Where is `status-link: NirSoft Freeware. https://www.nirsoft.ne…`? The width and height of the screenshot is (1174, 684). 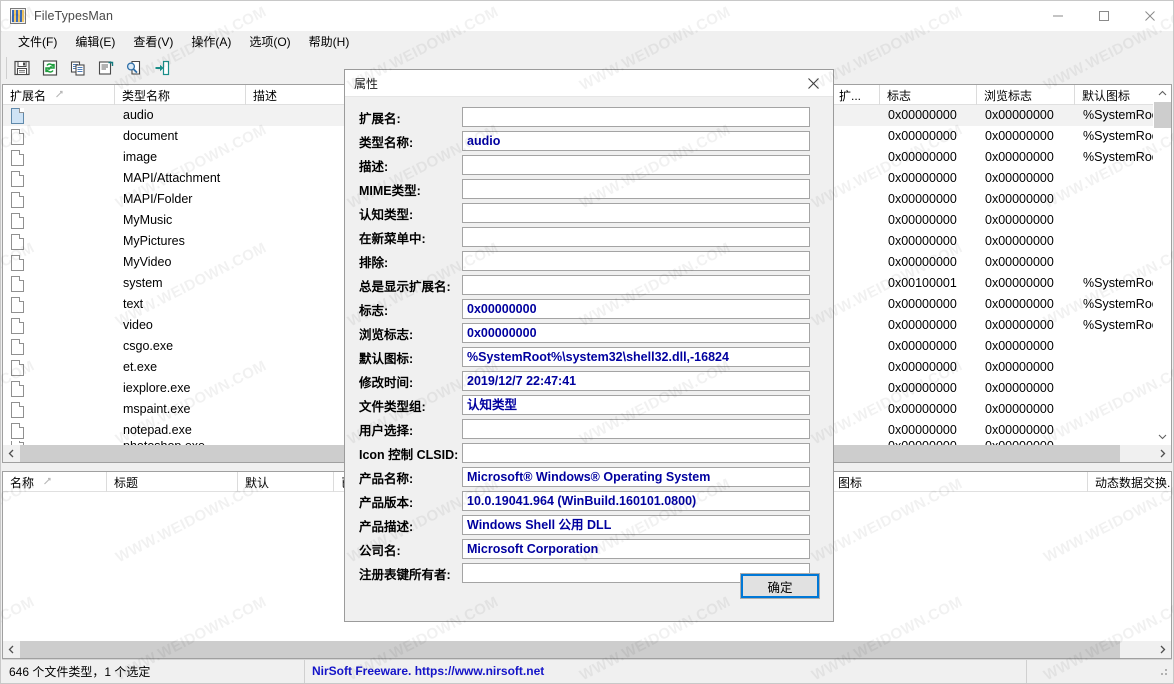
status-link: NirSoft Freeware. https://www.nirsoft.ne… is located at coordinates (666, 671).